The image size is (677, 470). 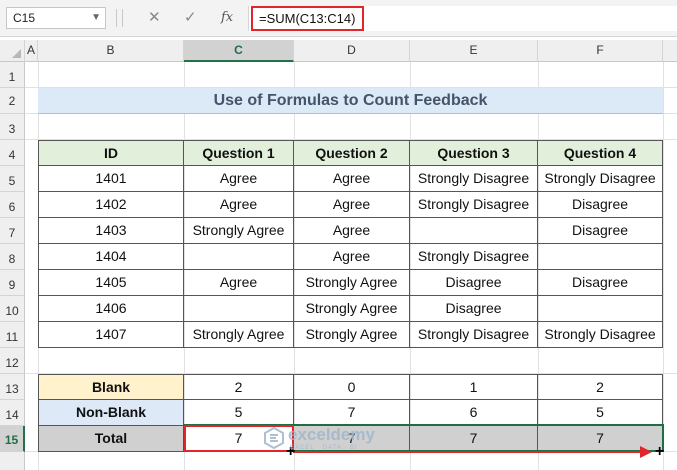 I want to click on table-cell: 1404, so click(x=111, y=257).